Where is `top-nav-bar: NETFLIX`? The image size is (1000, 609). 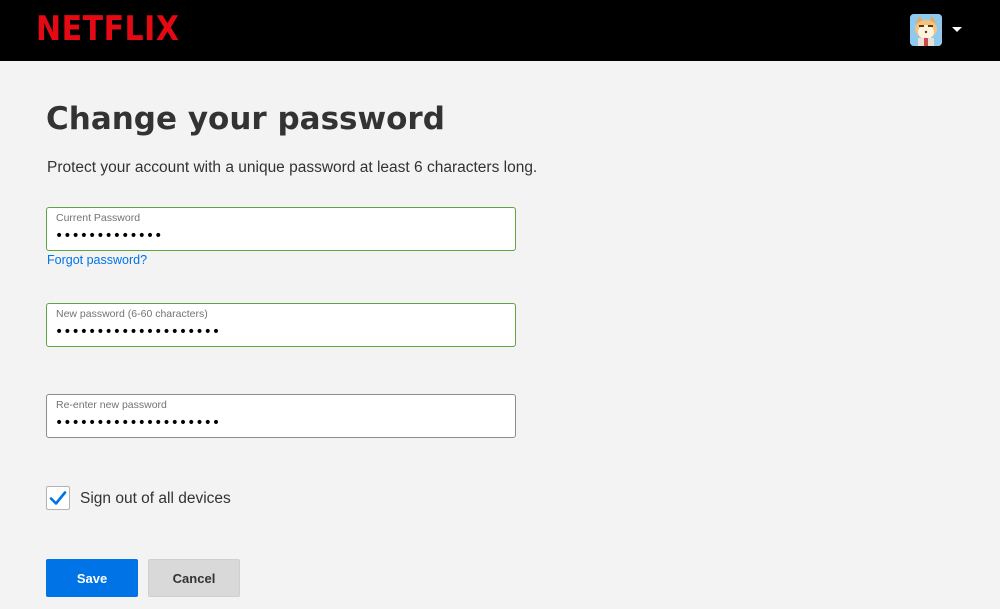 top-nav-bar: NETFLIX is located at coordinates (500, 30).